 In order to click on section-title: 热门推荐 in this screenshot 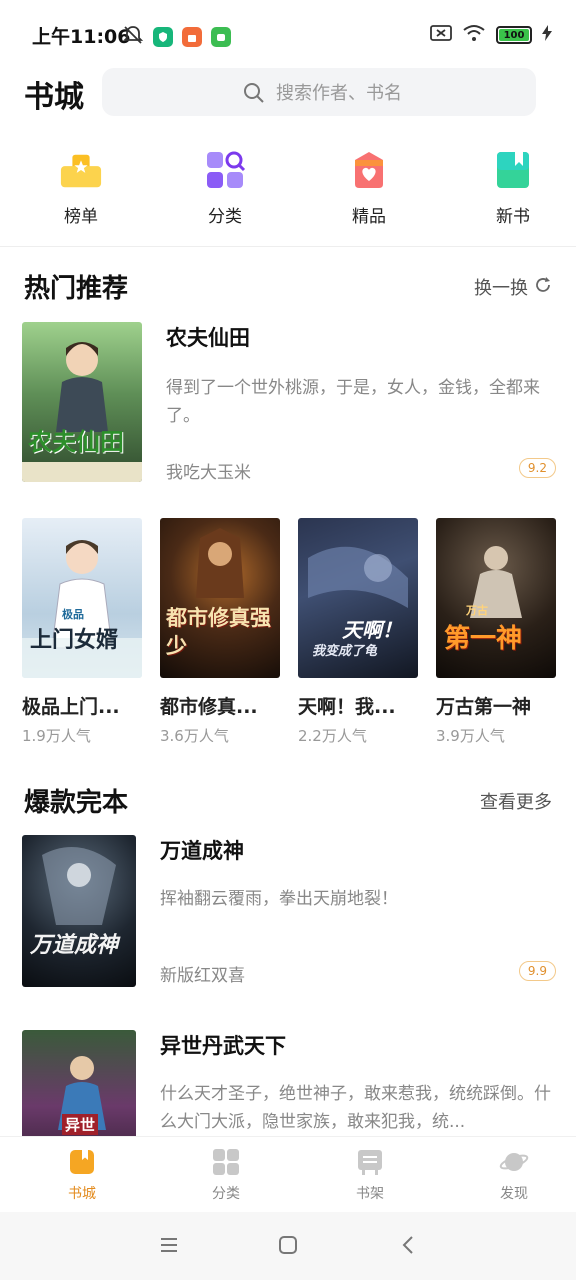, I will do `click(76, 289)`.